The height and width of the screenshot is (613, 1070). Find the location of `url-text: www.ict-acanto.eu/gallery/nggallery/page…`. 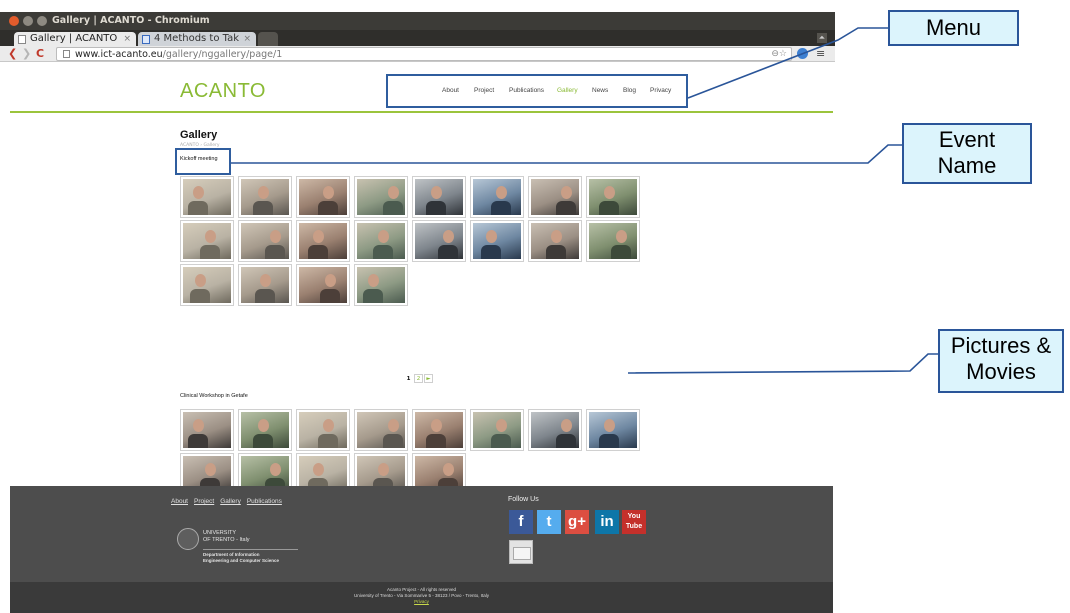

url-text: www.ict-acanto.eu/gallery/nggallery/page… is located at coordinates (178, 54).